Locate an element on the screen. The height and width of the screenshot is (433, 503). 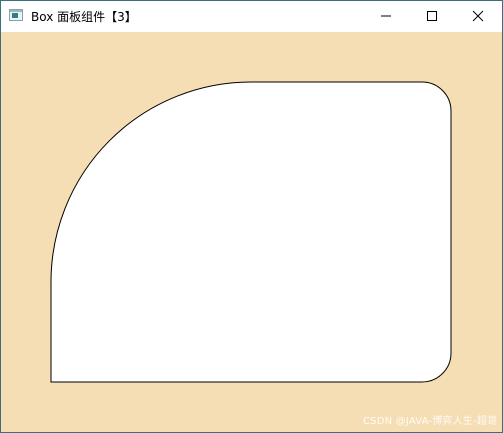
window-title: Box 面板组件【3】 is located at coordinates (84, 17).